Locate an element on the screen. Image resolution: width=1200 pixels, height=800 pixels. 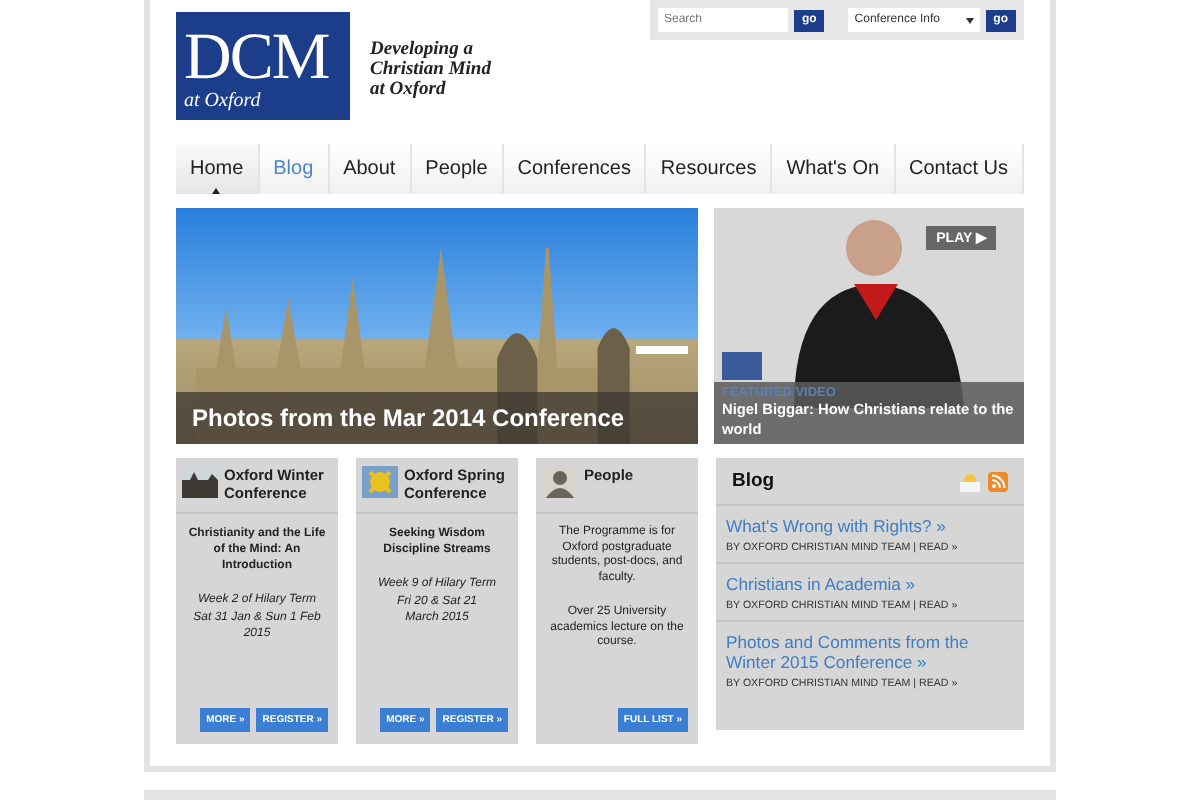
logo-subtext: at Oxford is located at coordinates (223, 102).